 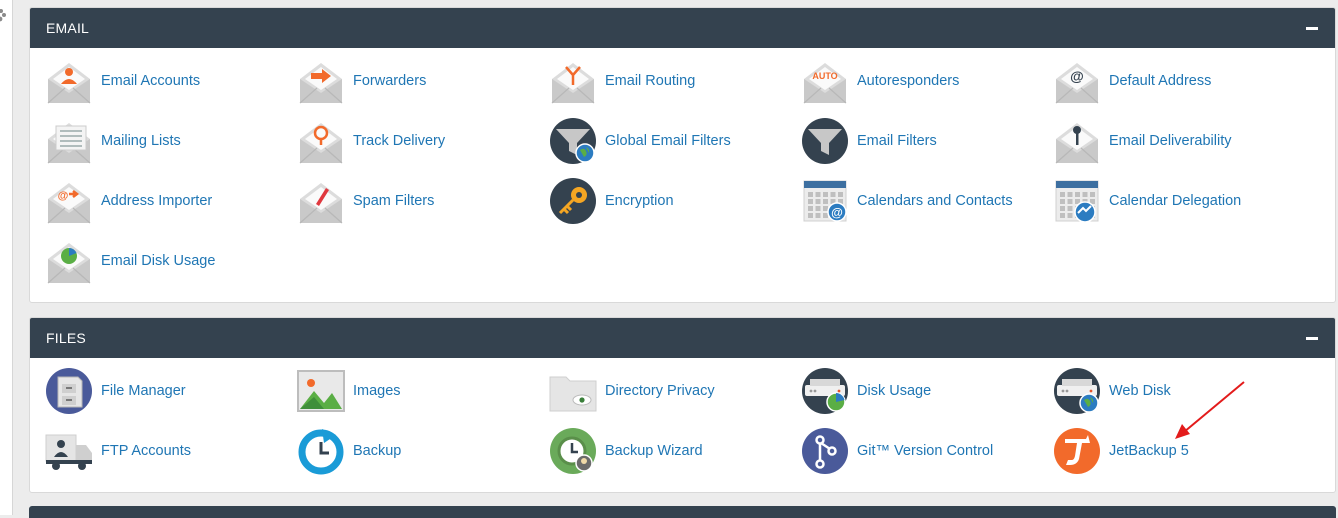 I want to click on files-item-file-manager: File Manager, so click(x=170, y=391).